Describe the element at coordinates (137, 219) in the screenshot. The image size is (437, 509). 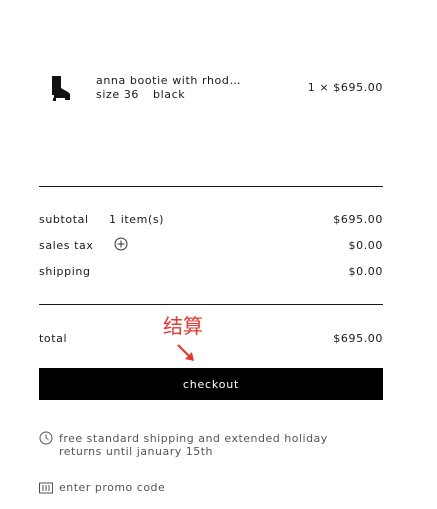
I see `item-count: 1 item(s)` at that location.